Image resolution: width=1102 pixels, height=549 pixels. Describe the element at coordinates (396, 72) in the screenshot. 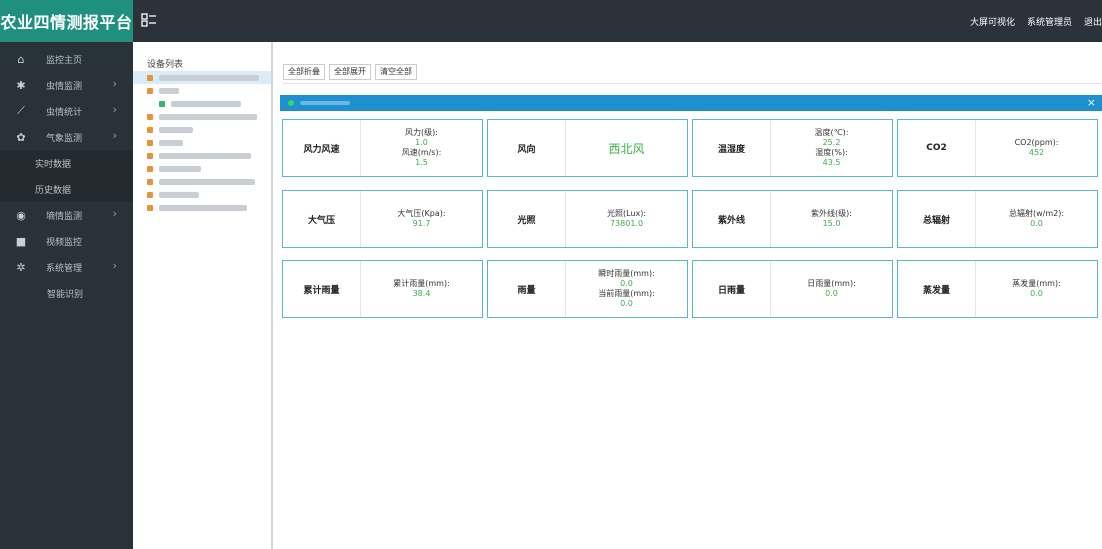

I see `clear-all-button: 清空全部` at that location.